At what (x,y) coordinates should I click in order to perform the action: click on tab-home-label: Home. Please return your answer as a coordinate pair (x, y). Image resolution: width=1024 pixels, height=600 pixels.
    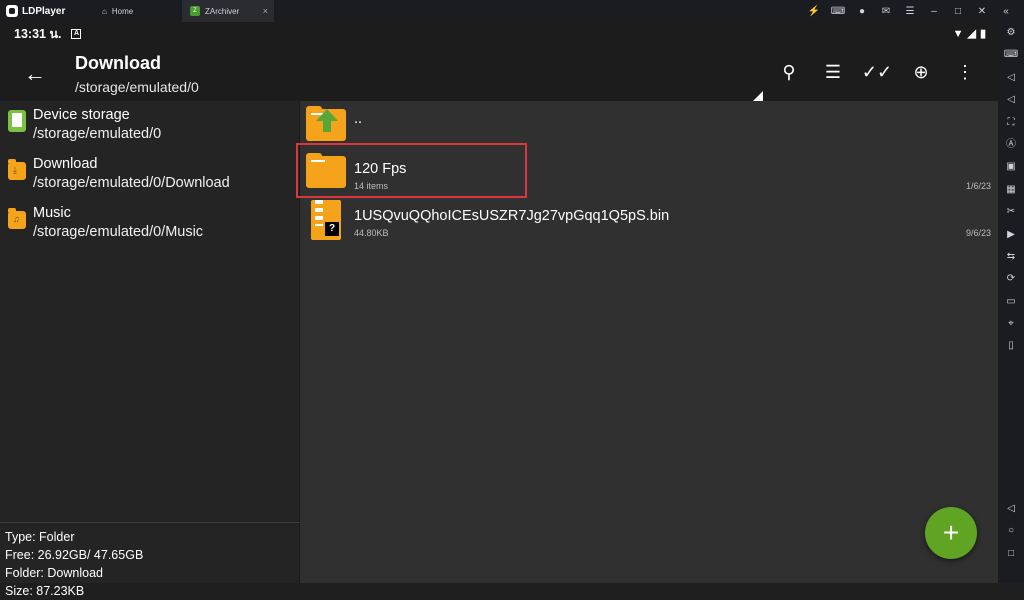
    Looking at the image, I should click on (122, 11).